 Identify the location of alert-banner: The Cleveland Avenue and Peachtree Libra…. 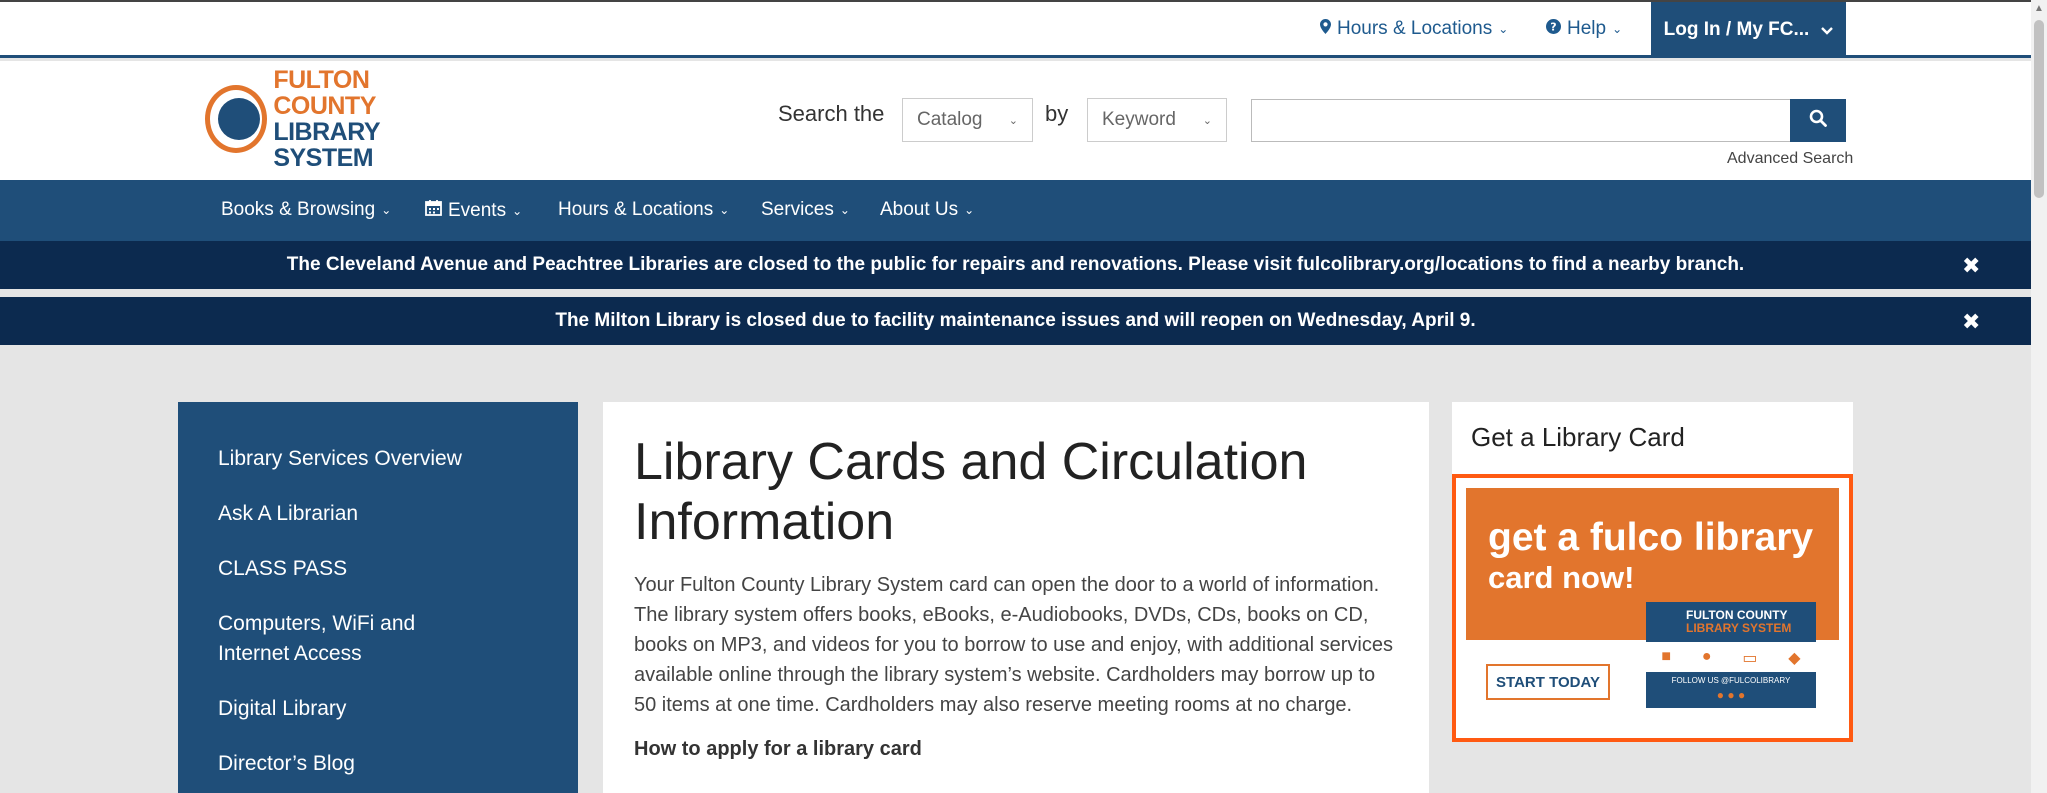
(1015, 265).